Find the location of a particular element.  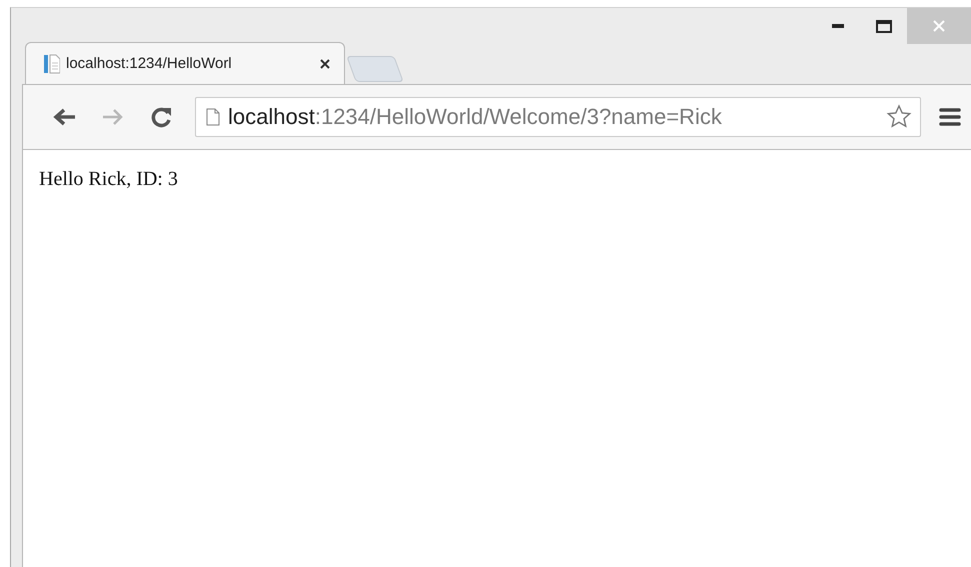

menu-icon is located at coordinates (950, 117).